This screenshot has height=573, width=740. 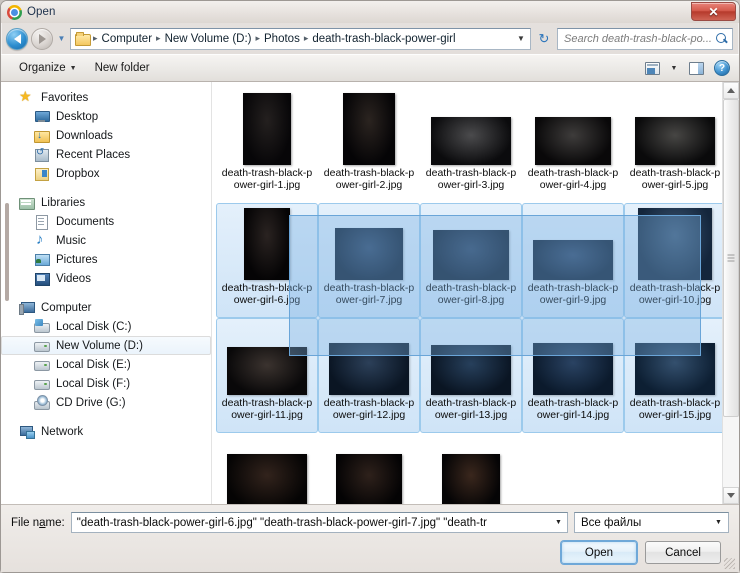 What do you see at coordinates (106, 307) in the screenshot?
I see `sidebar-header-computer: Computer` at bounding box center [106, 307].